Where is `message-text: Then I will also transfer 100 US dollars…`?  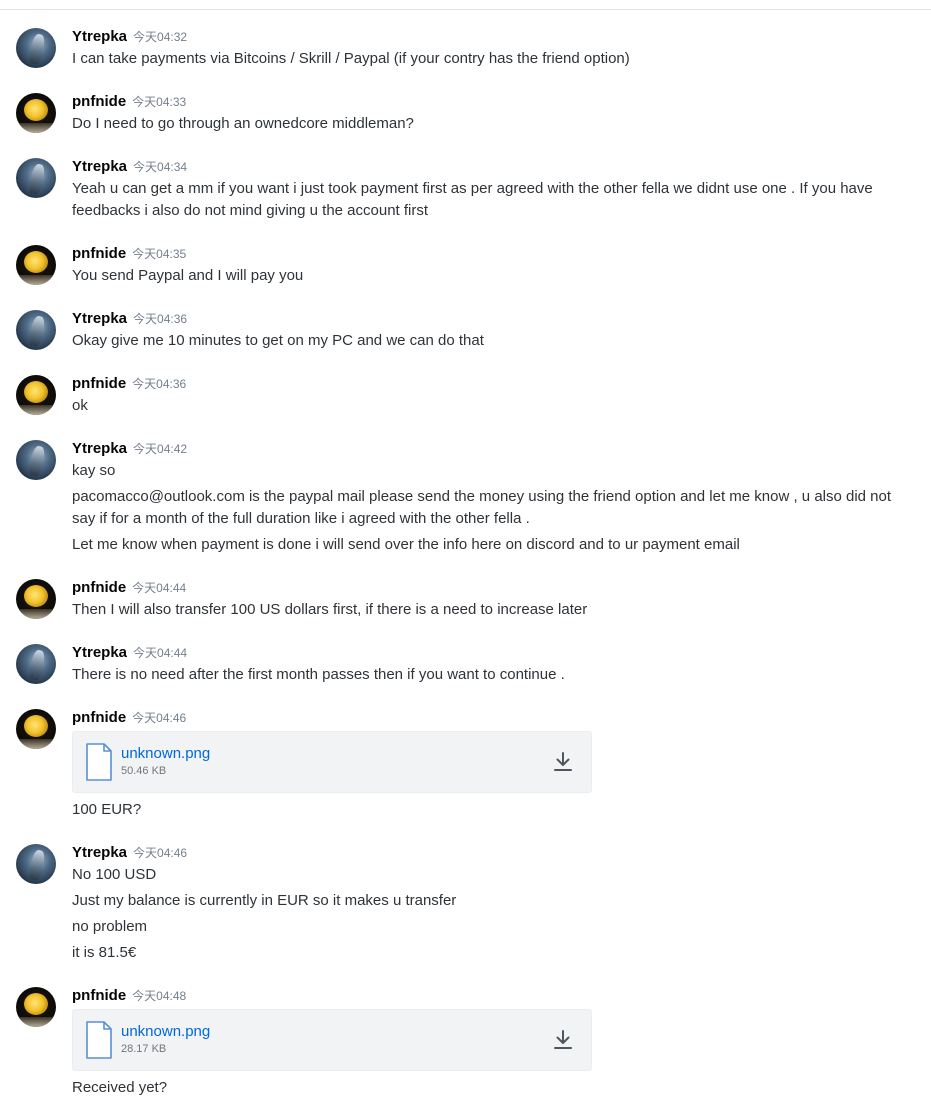
message-text: Then I will also transfer 100 US dollars… is located at coordinates (330, 609).